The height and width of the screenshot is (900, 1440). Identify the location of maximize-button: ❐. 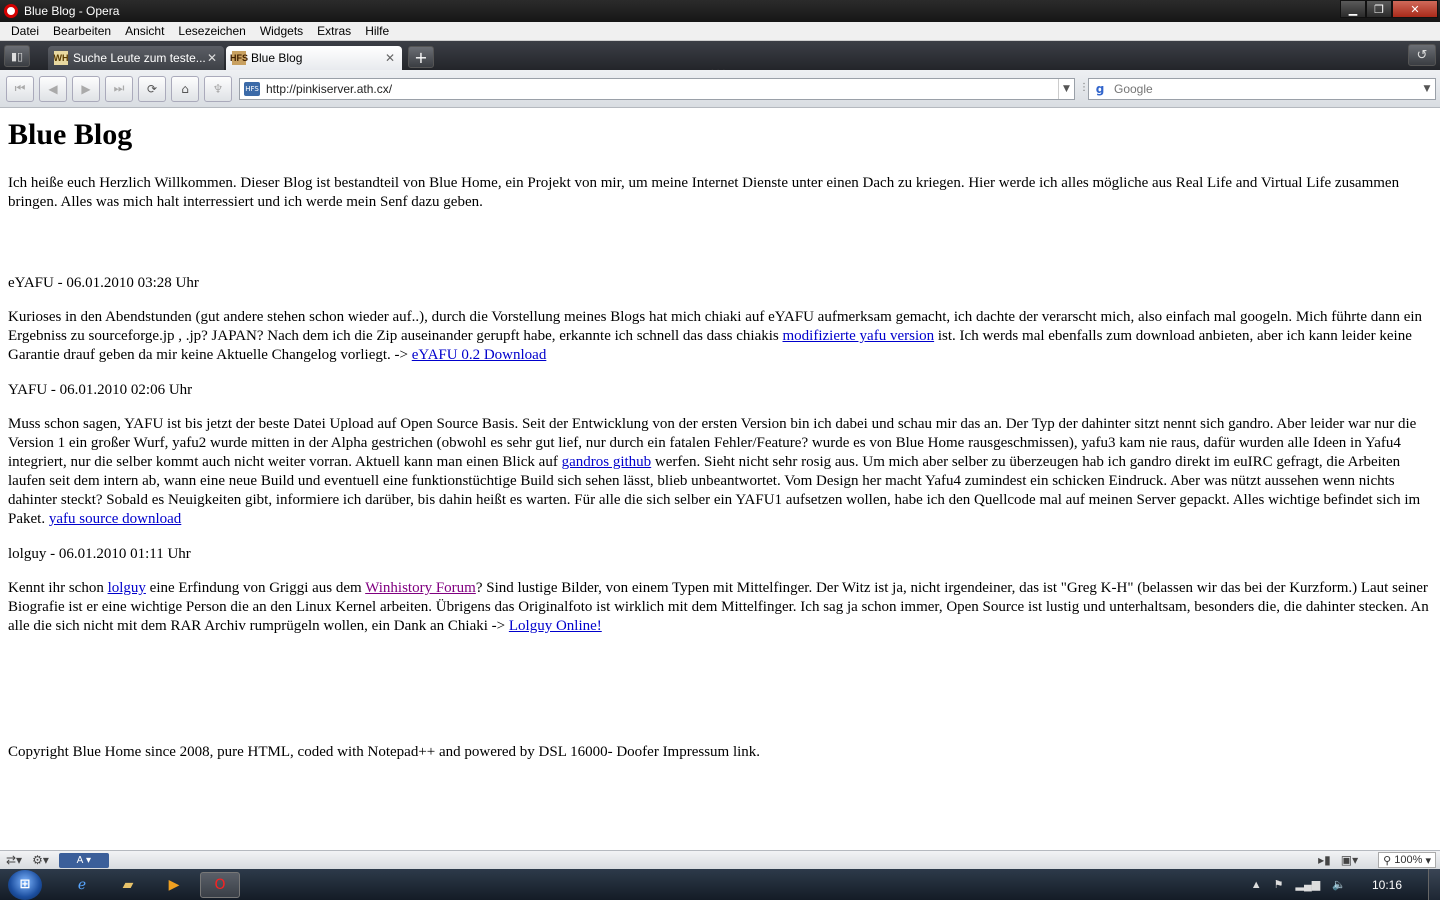
(1379, 9).